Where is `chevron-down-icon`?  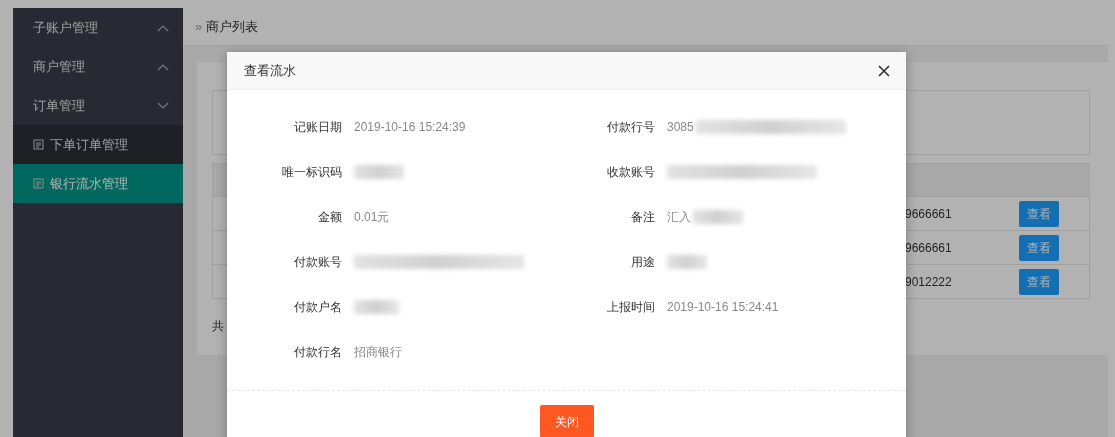
chevron-down-icon is located at coordinates (163, 105).